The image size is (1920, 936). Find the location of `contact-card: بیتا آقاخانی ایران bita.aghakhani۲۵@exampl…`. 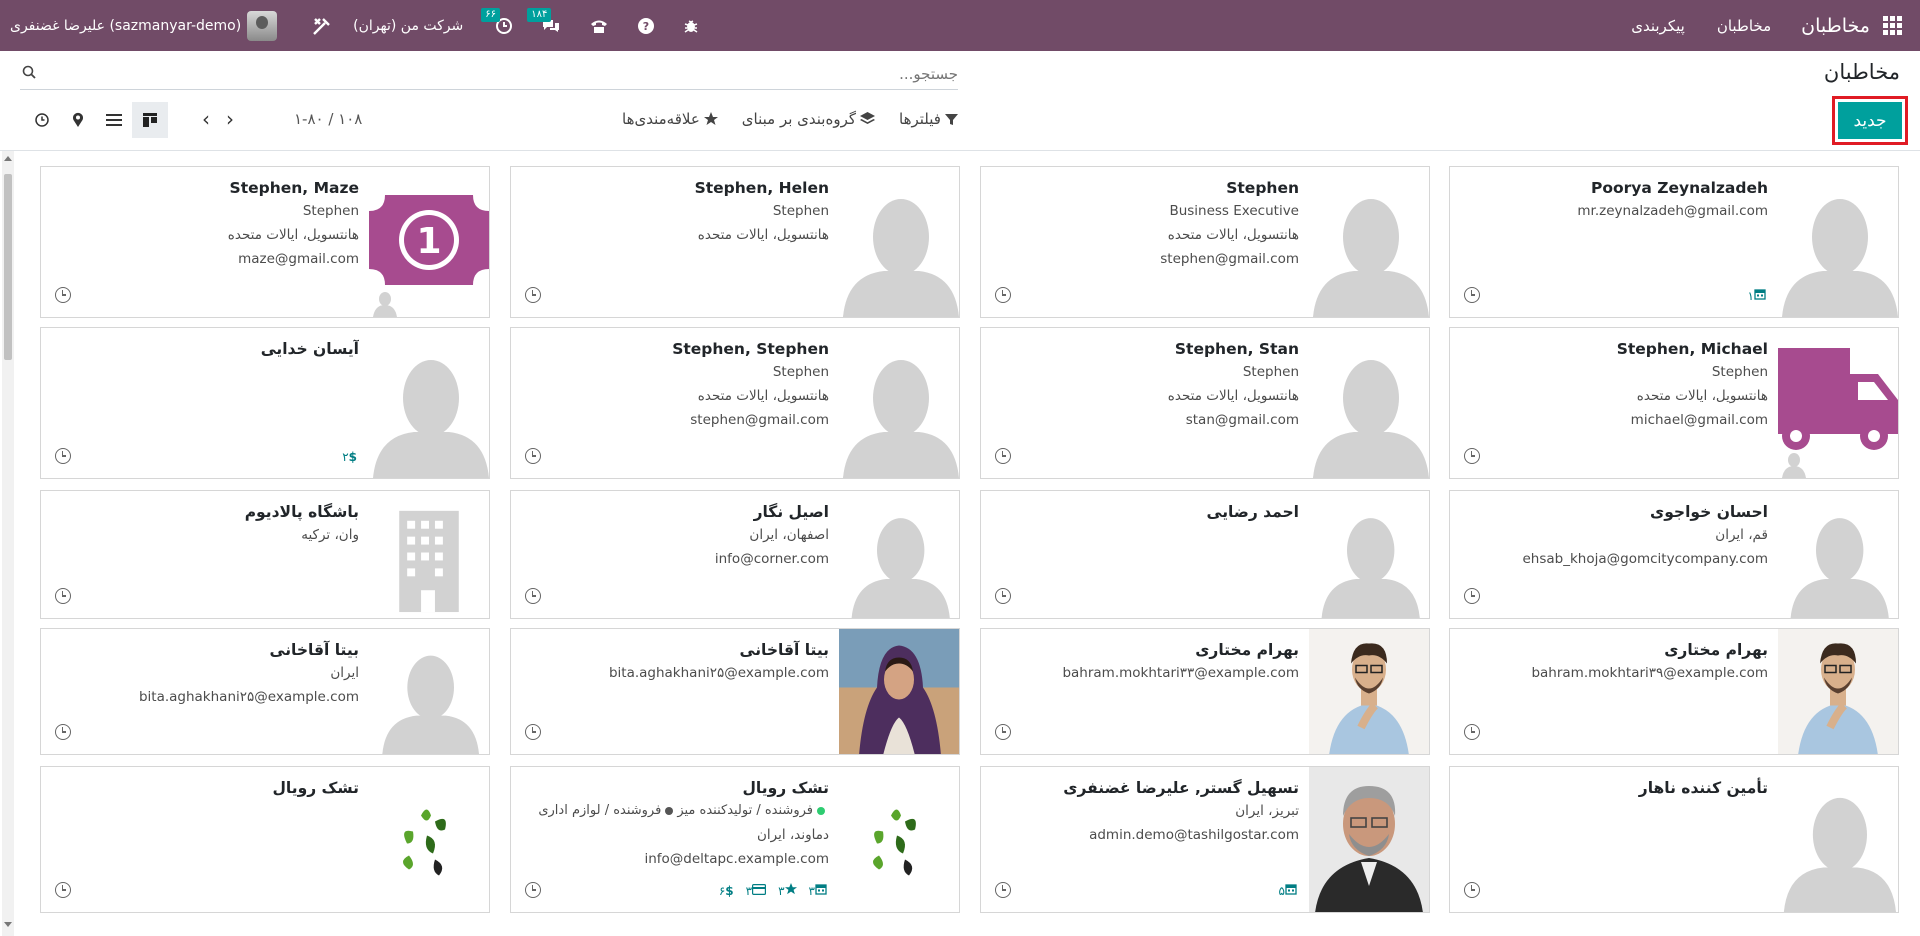

contact-card: بیتا آقاخانی ایران bita.aghakhani۲۵@exampl… is located at coordinates (265, 691).